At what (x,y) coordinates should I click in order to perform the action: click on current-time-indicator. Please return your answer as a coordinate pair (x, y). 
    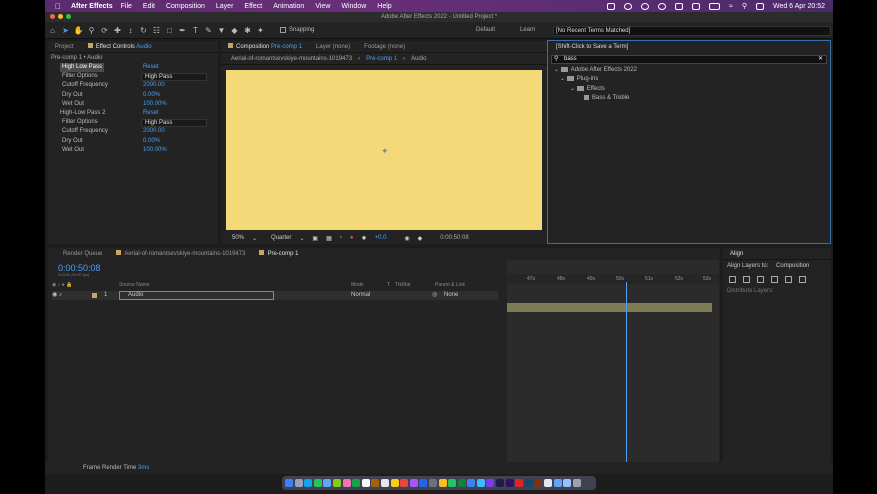
    Looking at the image, I should click on (626, 378).